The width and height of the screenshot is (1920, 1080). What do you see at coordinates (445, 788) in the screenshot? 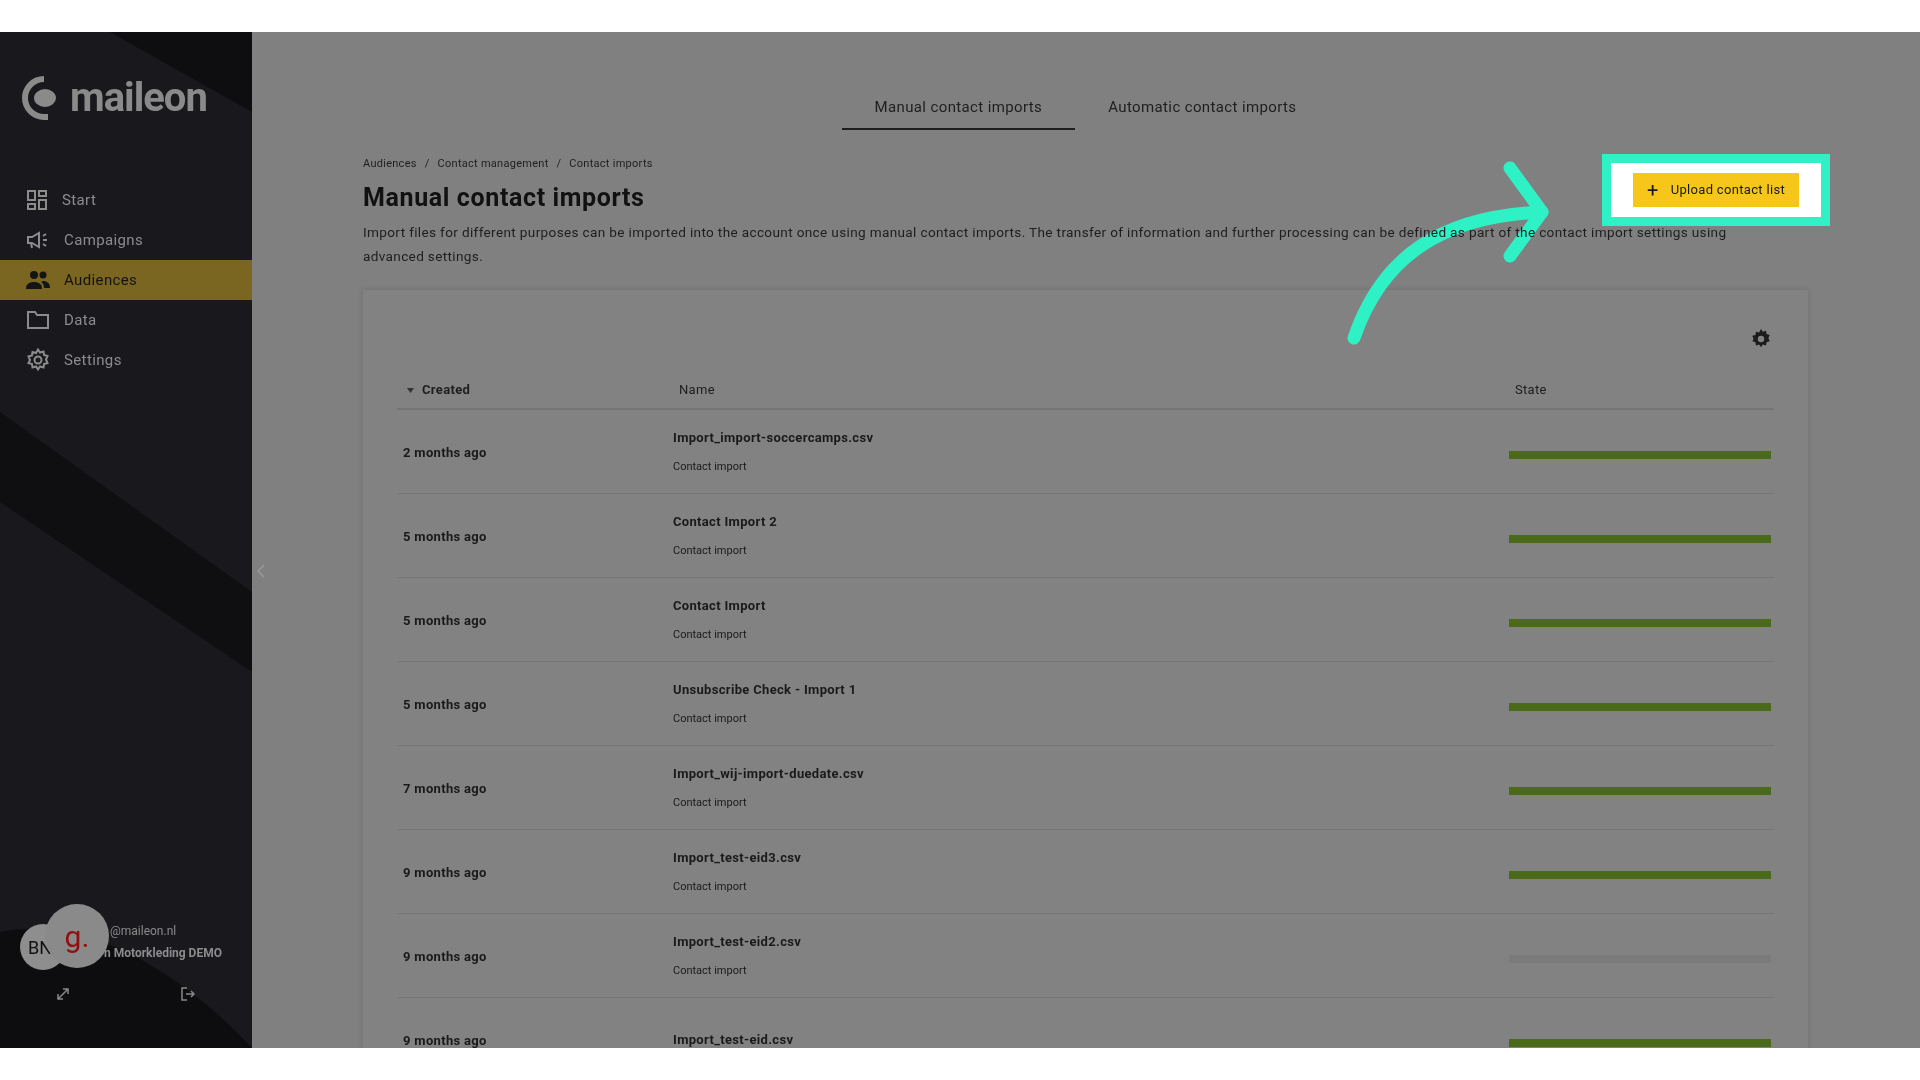
I see `table-cell: 7 months ago` at bounding box center [445, 788].